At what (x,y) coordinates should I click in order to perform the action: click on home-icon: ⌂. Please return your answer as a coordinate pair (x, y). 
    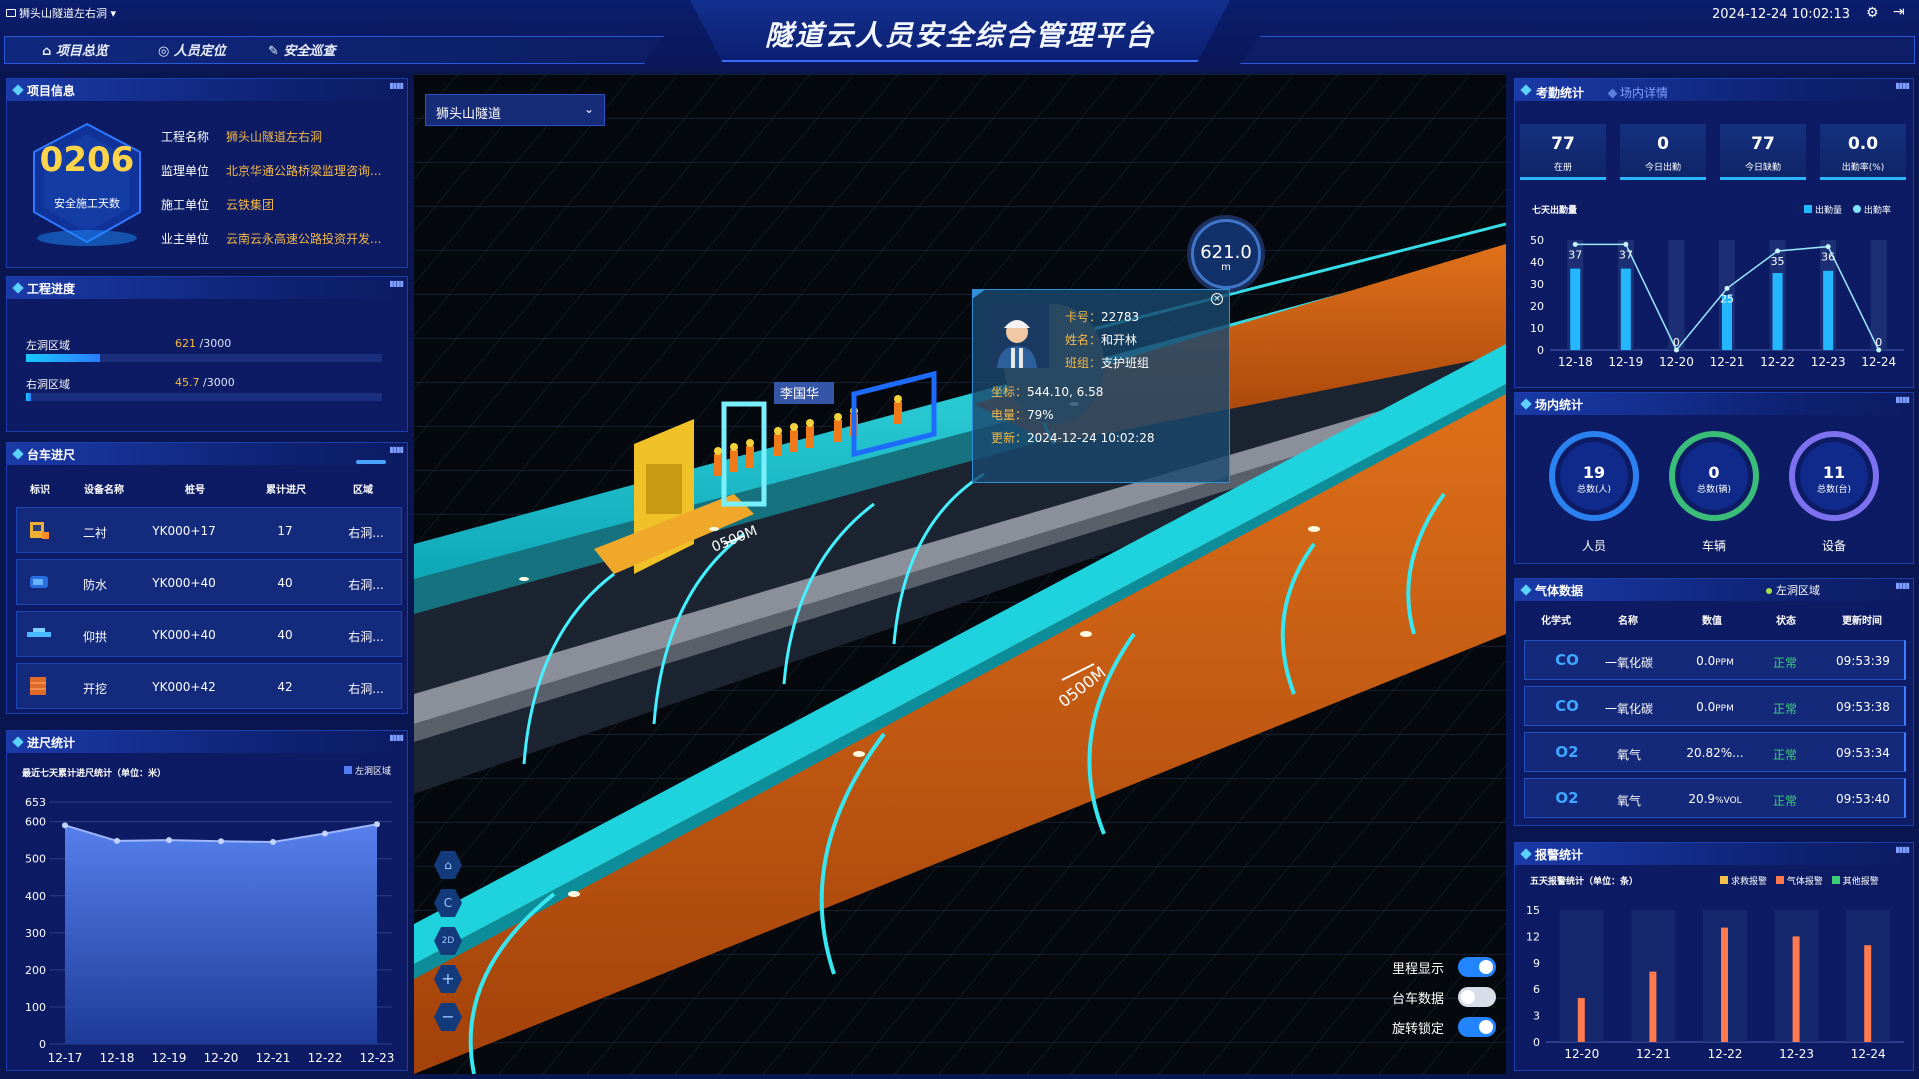
    Looking at the image, I should click on (47, 51).